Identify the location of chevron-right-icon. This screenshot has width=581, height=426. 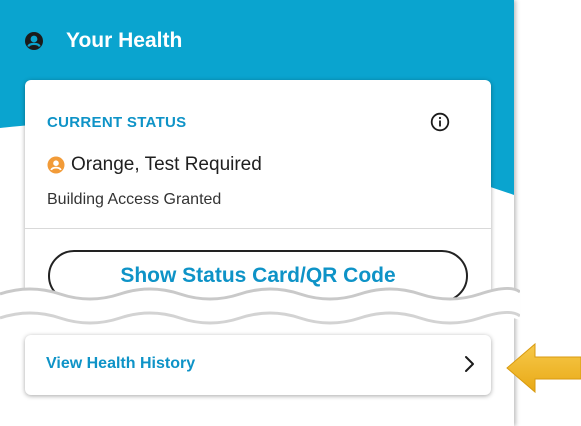
(469, 364).